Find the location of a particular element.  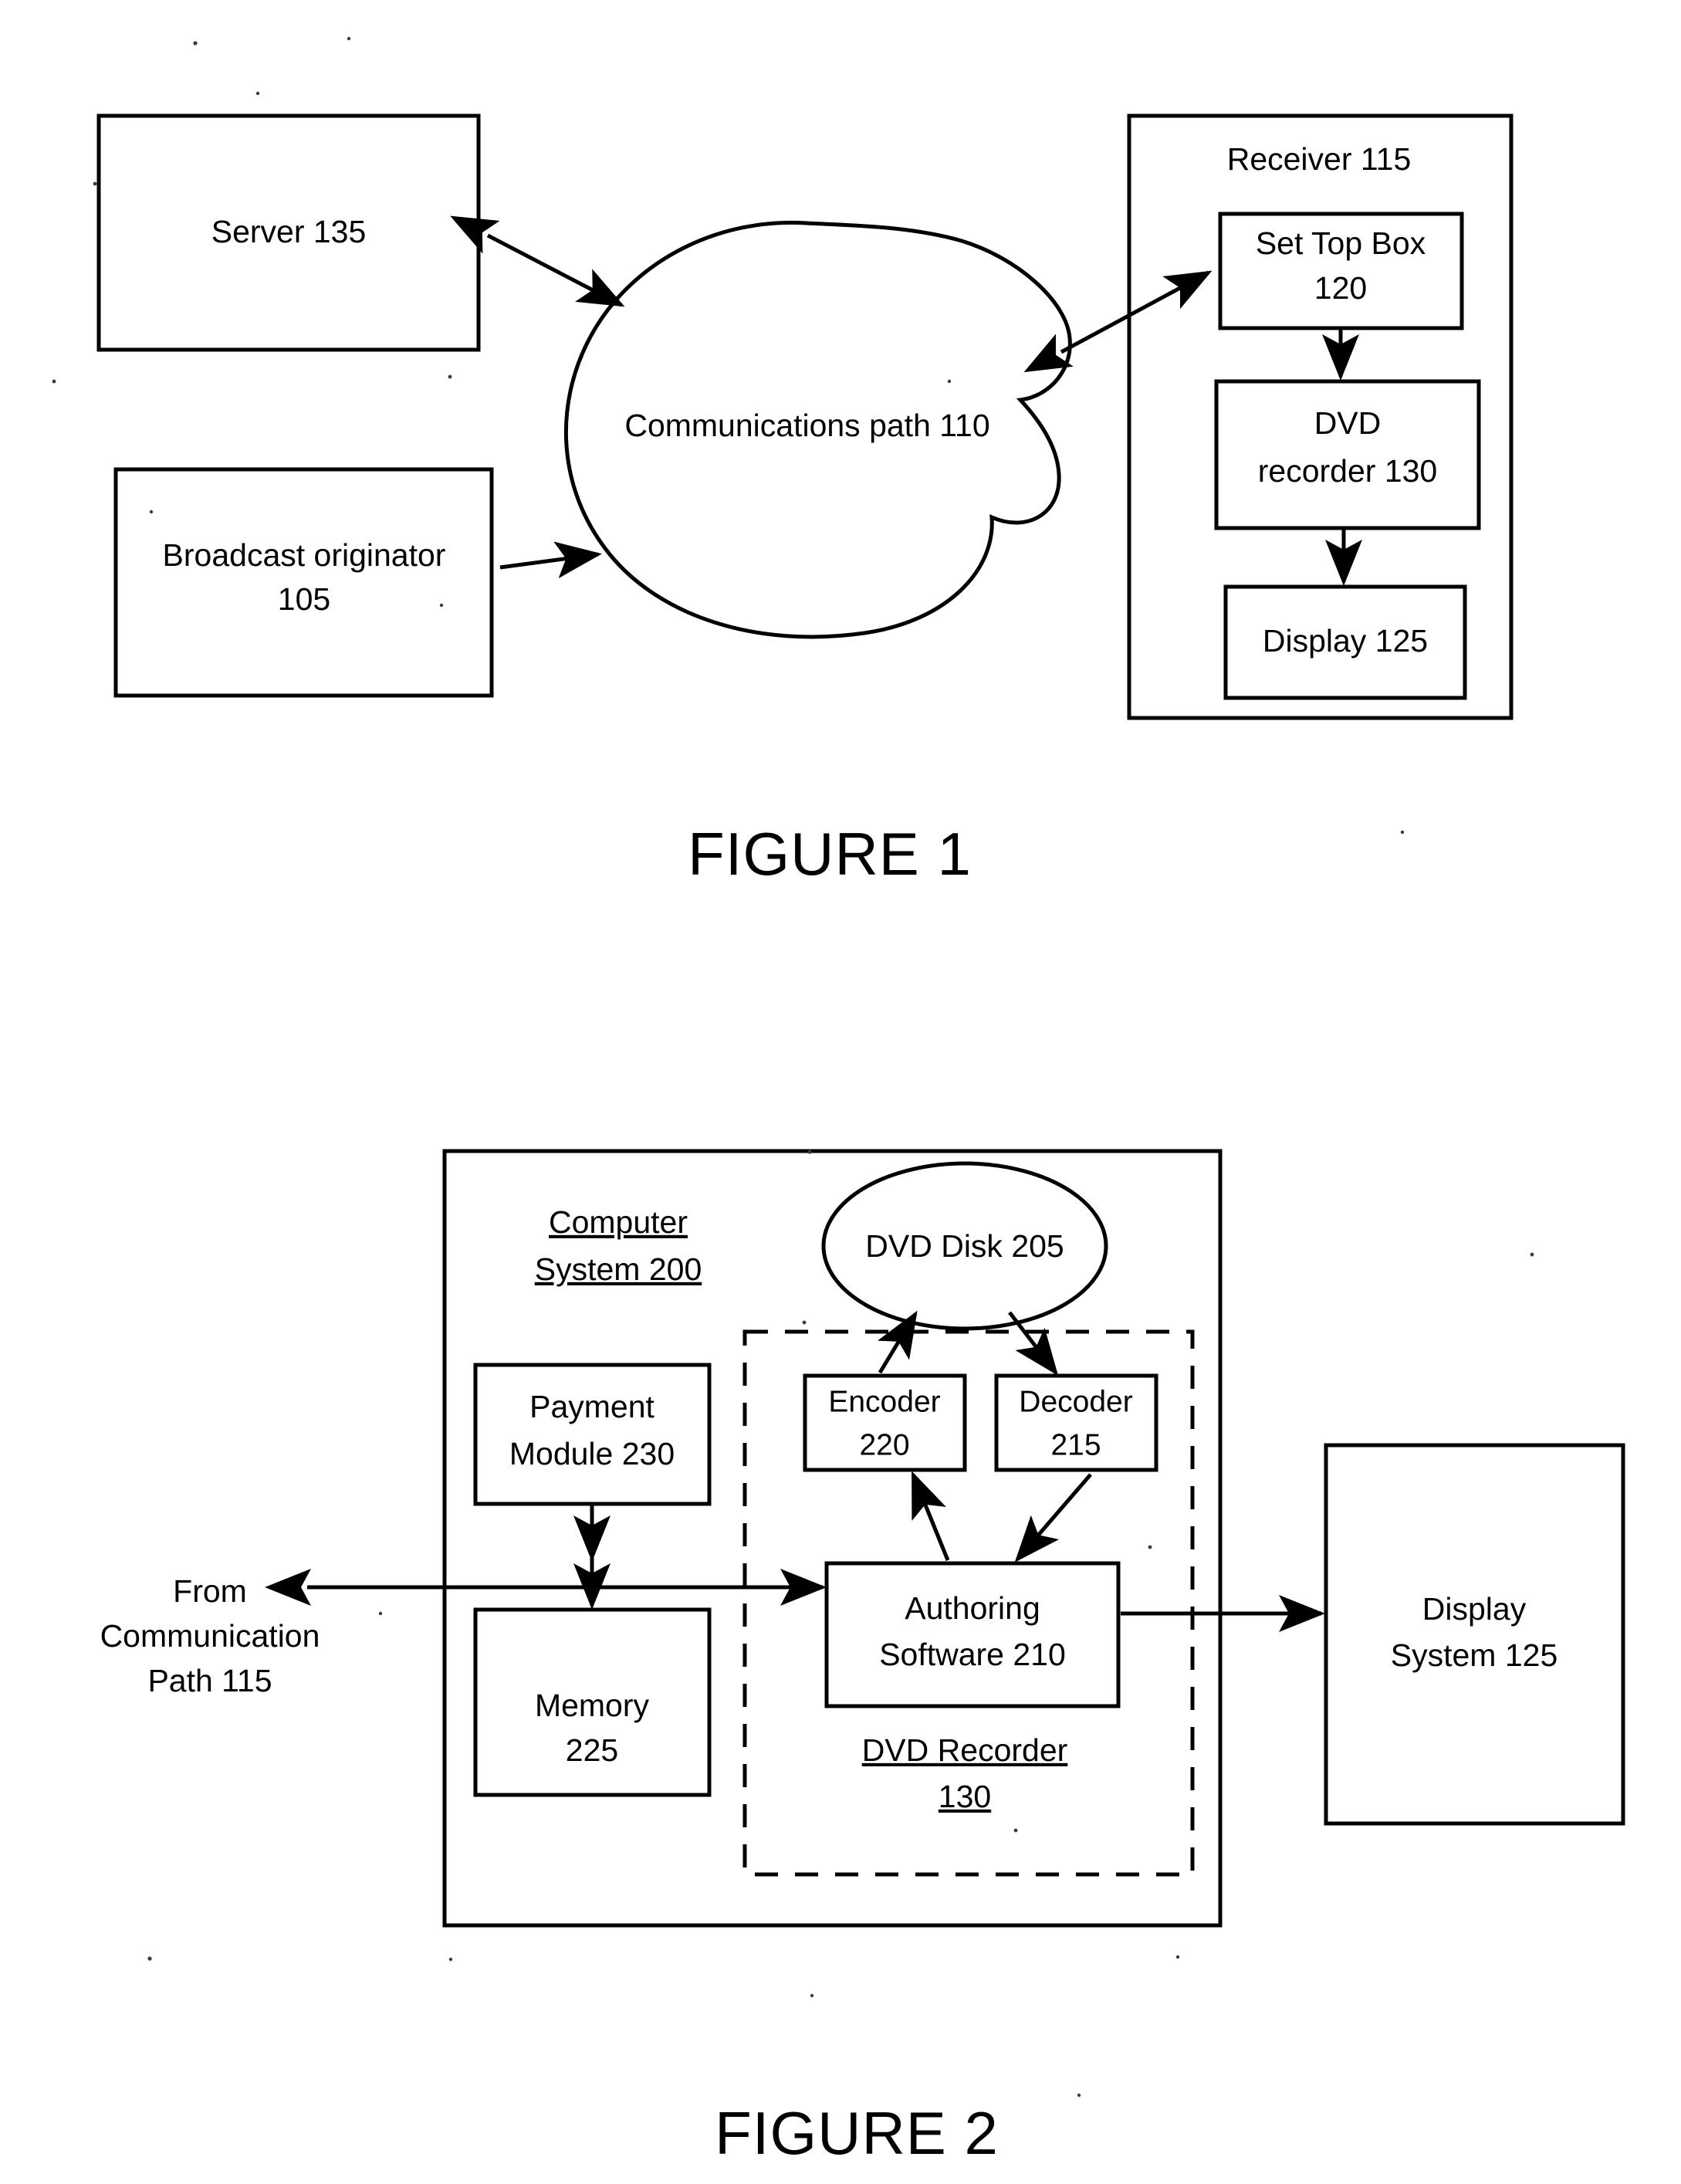

set-top-box-label-line2: 120 is located at coordinates (1340, 288).